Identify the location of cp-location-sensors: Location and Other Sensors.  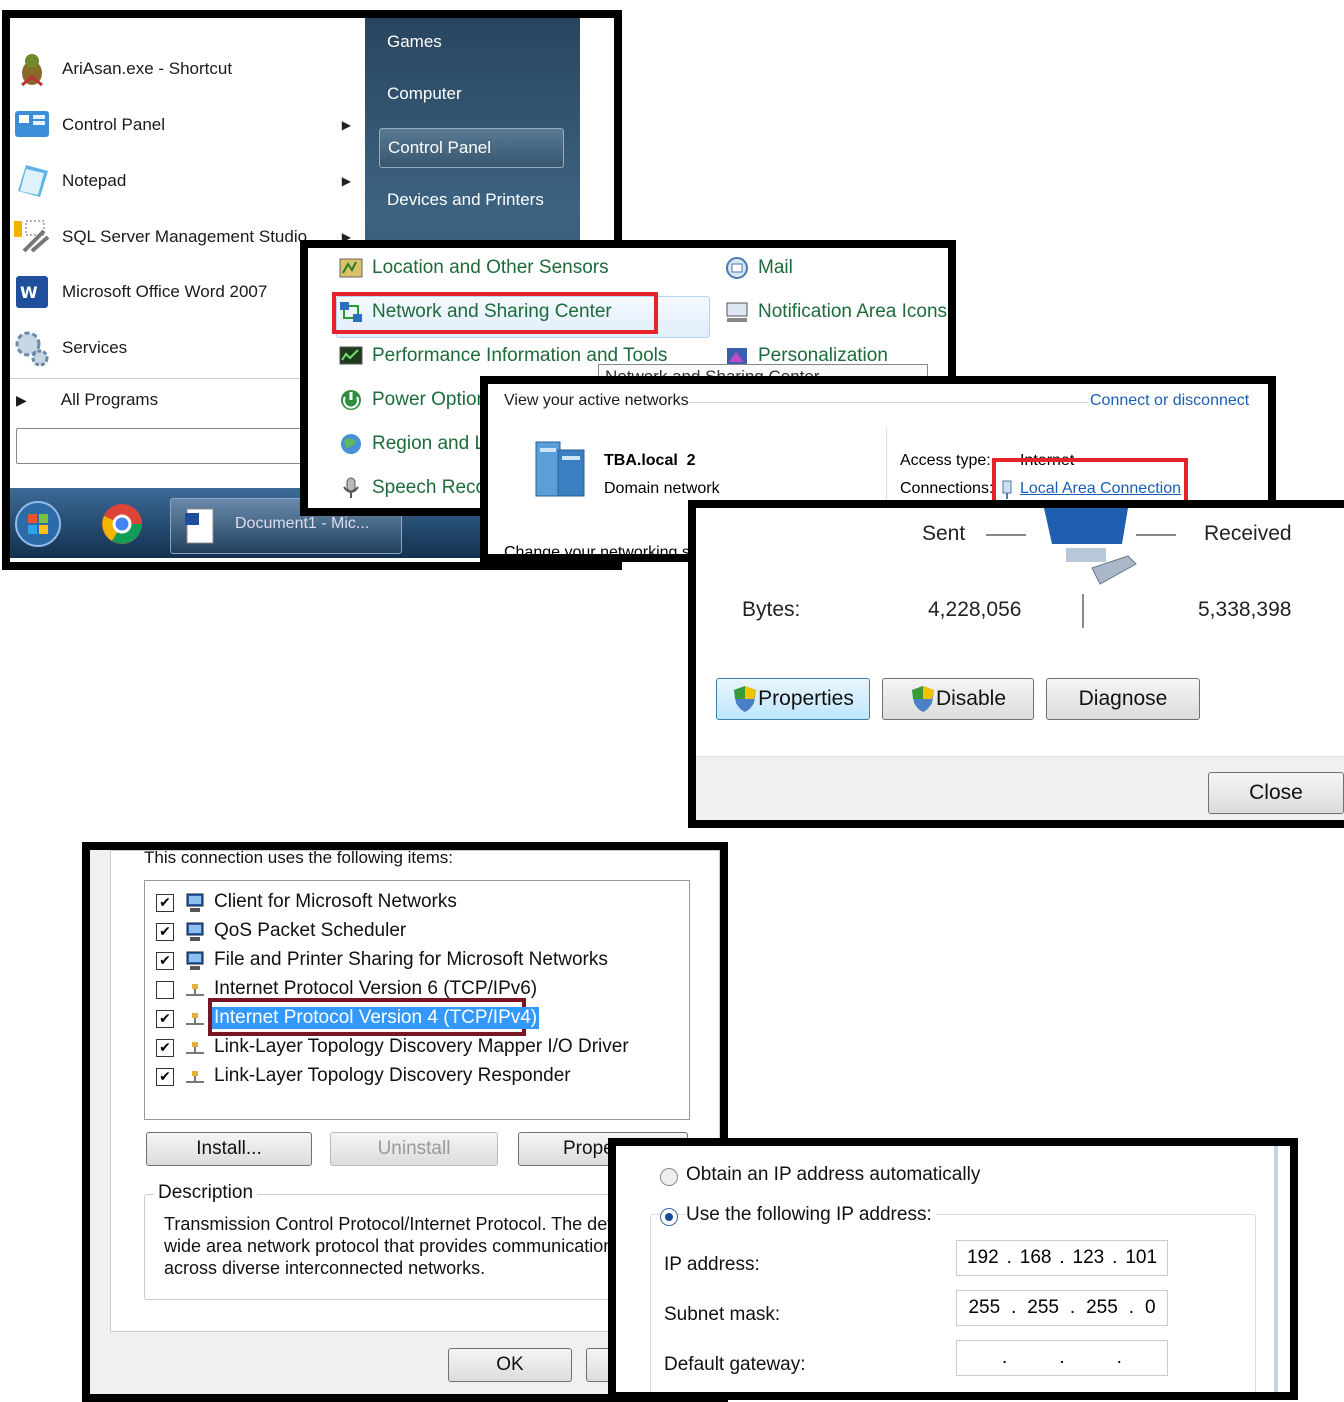
(473, 268).